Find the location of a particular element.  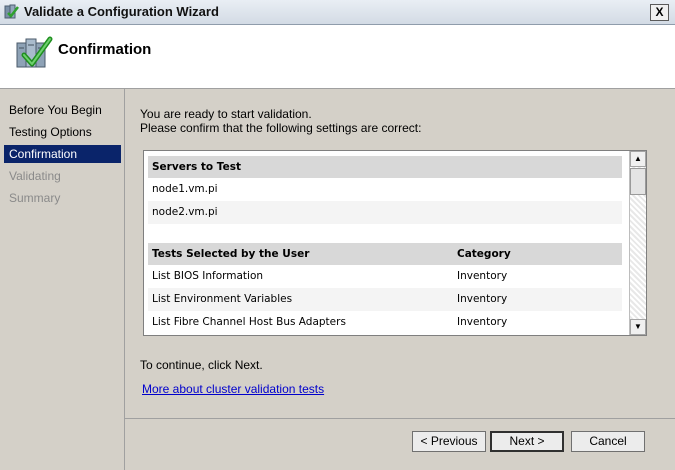

scroll-thumb is located at coordinates (638, 181).